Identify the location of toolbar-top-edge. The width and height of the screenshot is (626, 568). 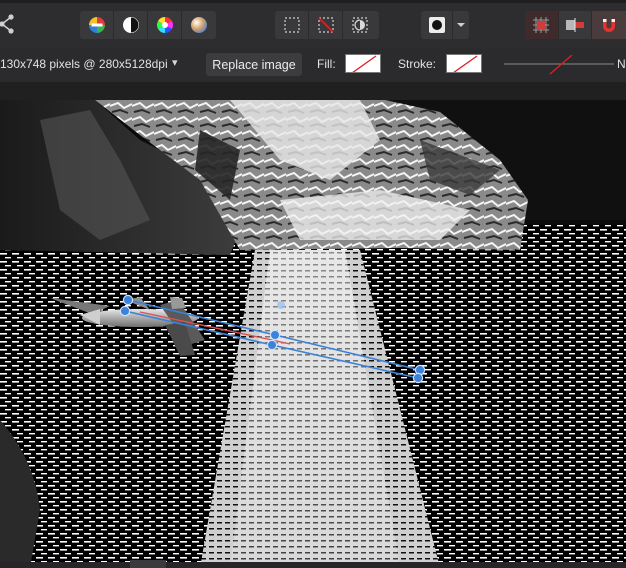
(313, 1).